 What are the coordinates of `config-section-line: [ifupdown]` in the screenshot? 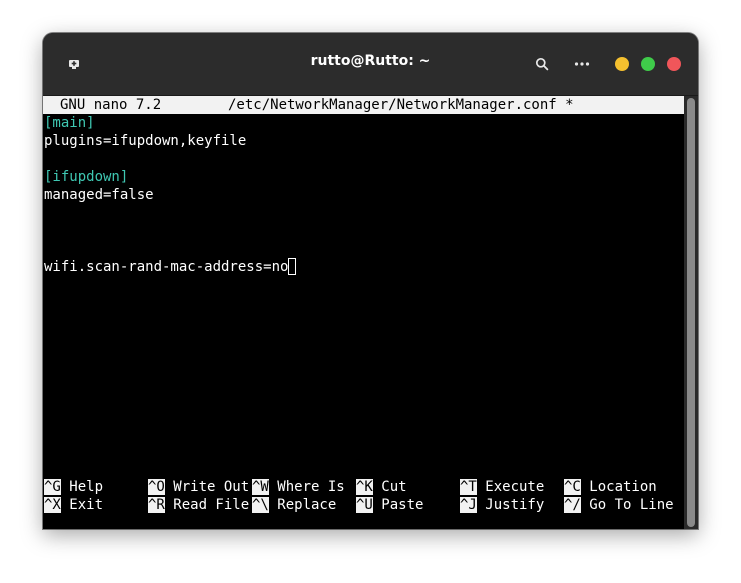 It's located at (86, 177).